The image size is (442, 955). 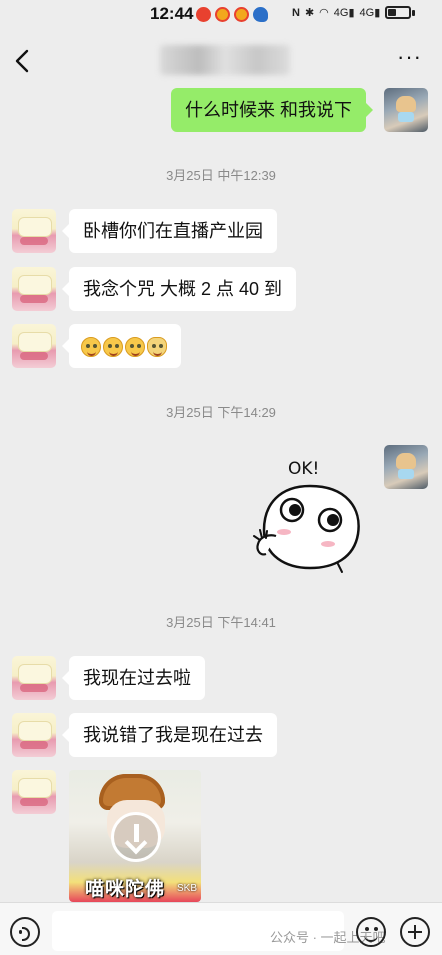 I want to click on cat-emoji-icon, so click(x=157, y=347).